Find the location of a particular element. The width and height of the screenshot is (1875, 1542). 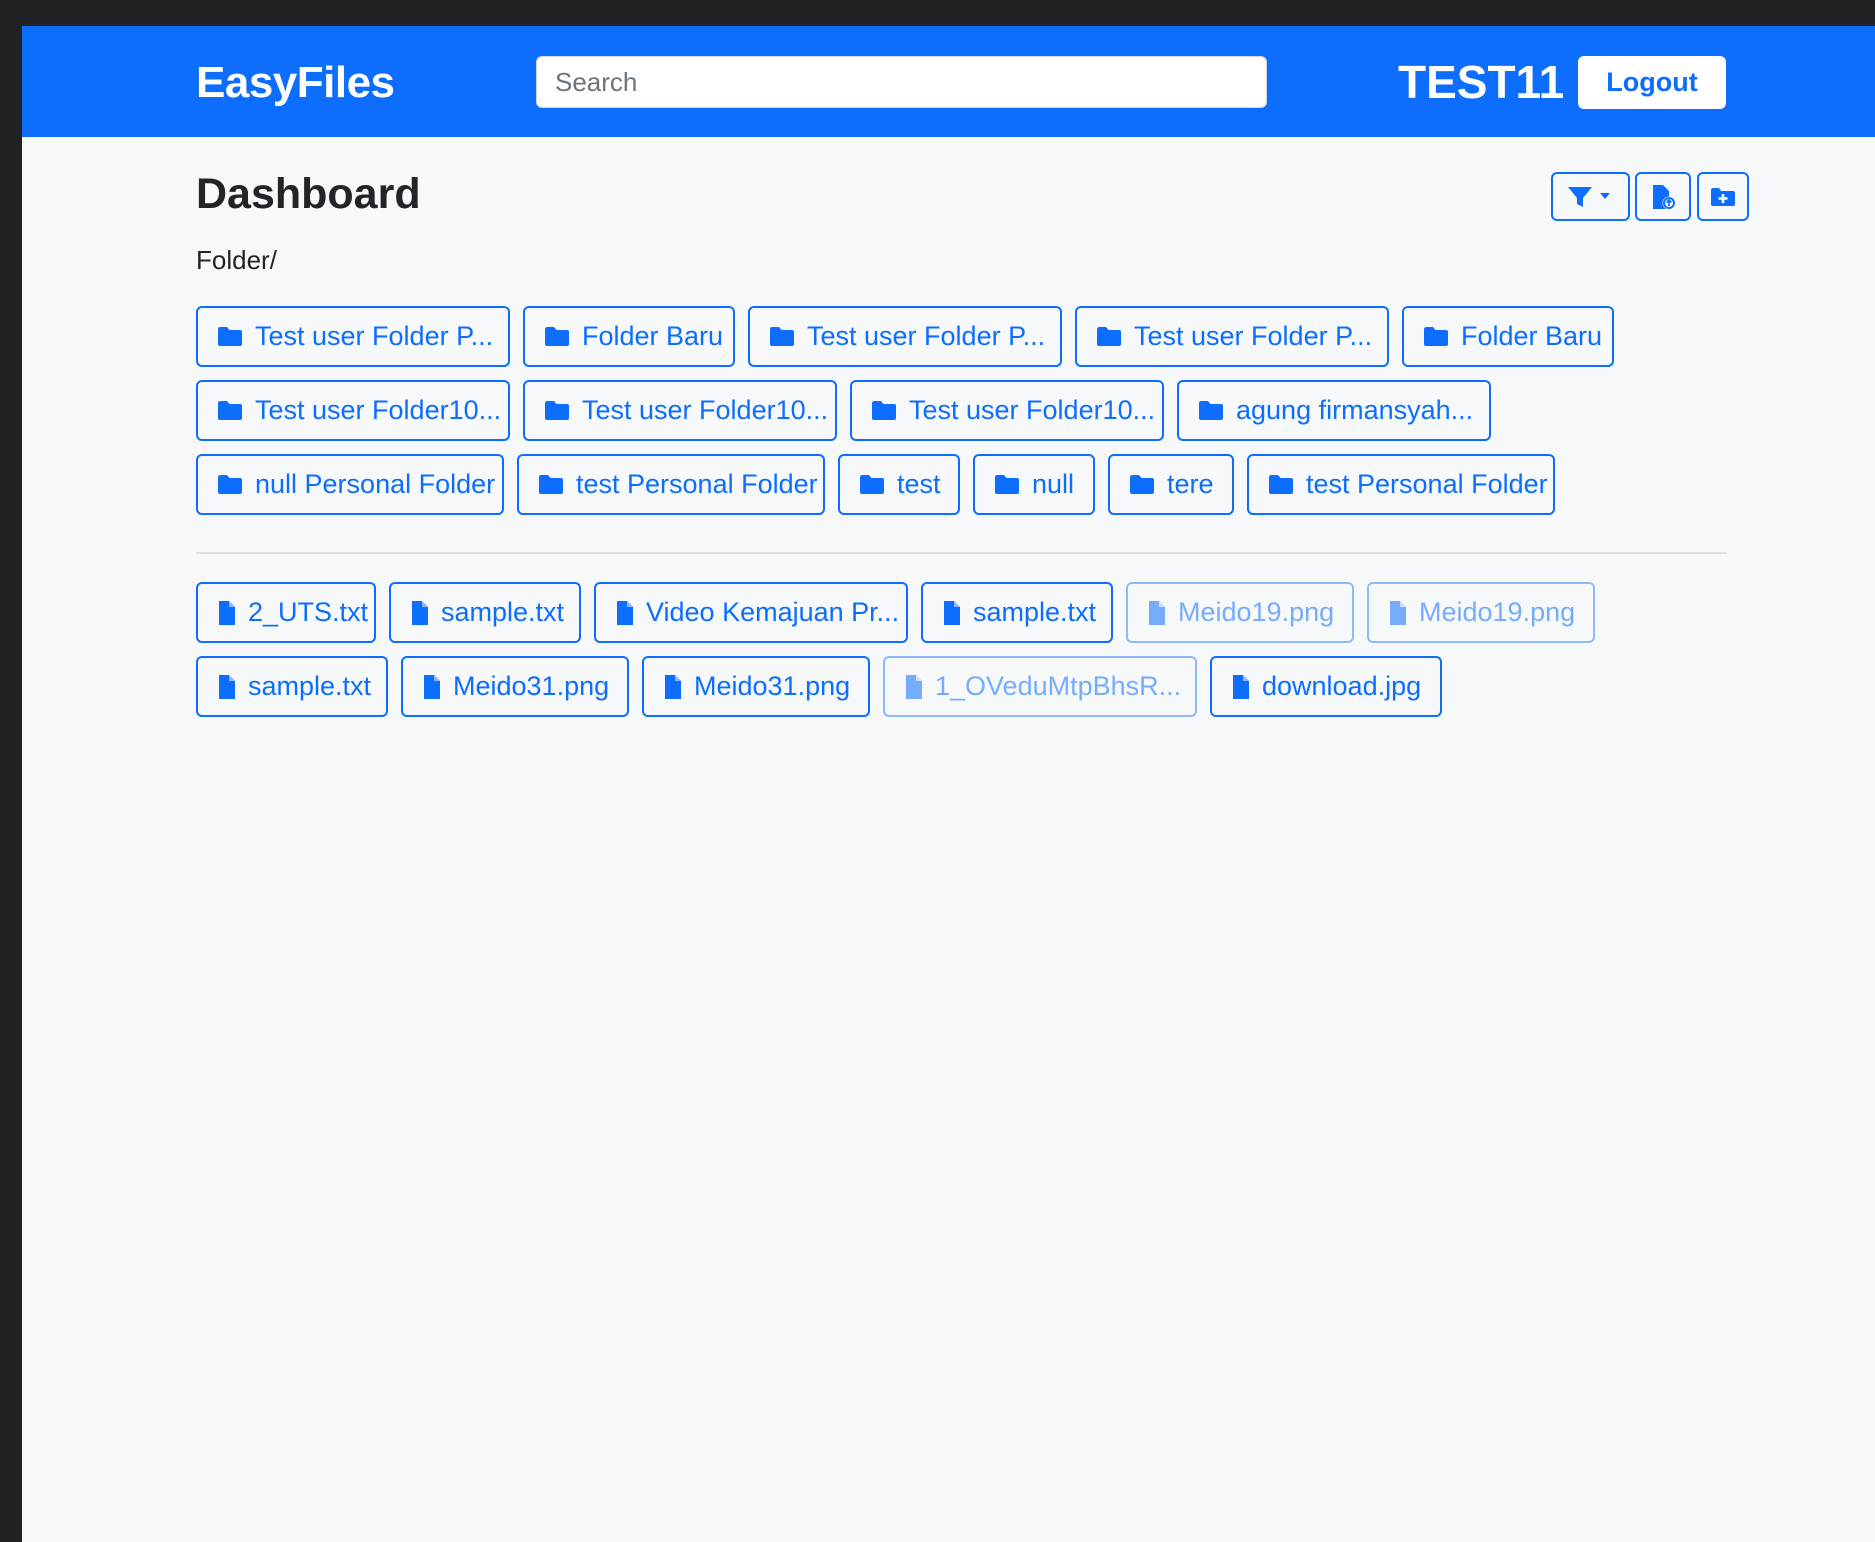

folder-plus-icon is located at coordinates (1723, 196).